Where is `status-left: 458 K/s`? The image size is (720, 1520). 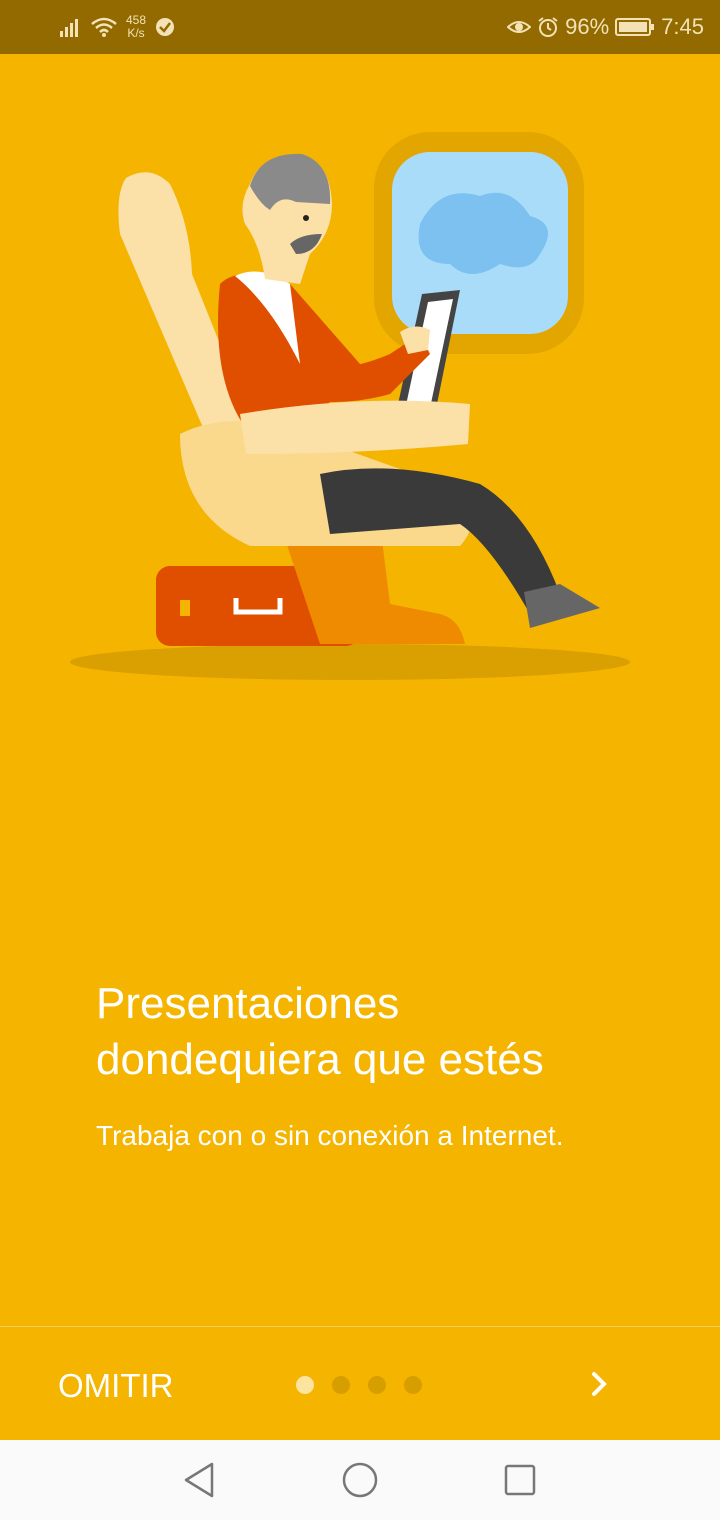
status-left: 458 K/s is located at coordinates (117, 27).